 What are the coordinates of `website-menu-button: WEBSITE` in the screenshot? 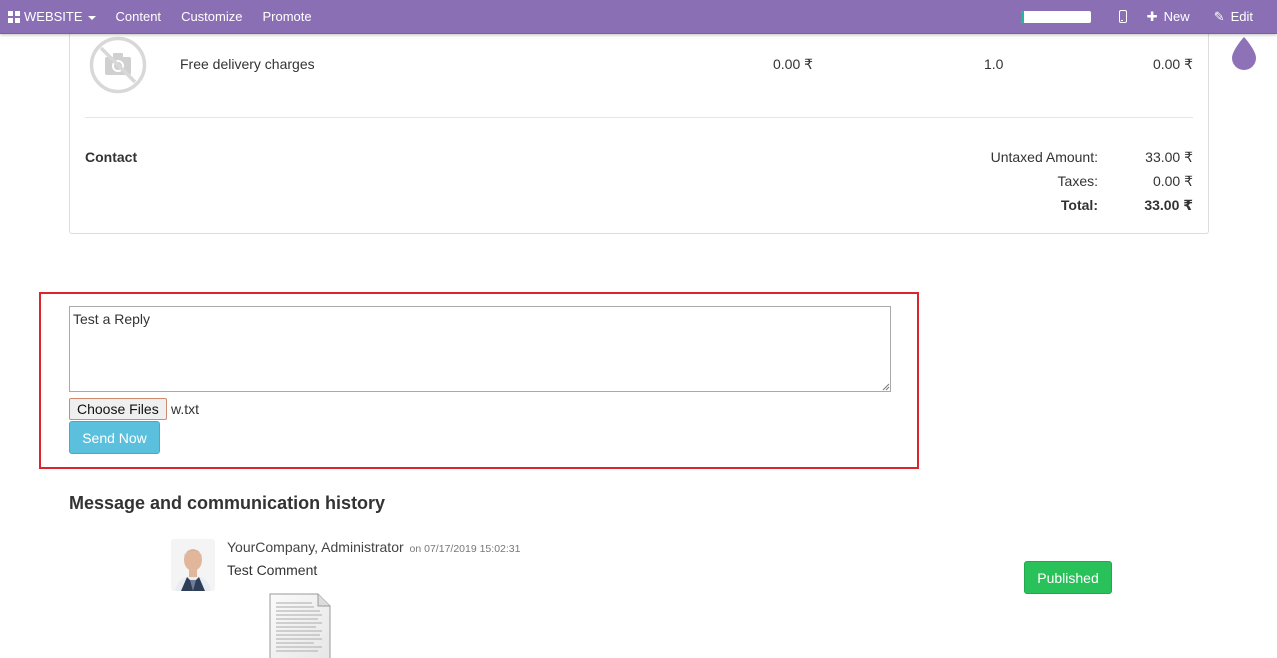 It's located at (53, 16).